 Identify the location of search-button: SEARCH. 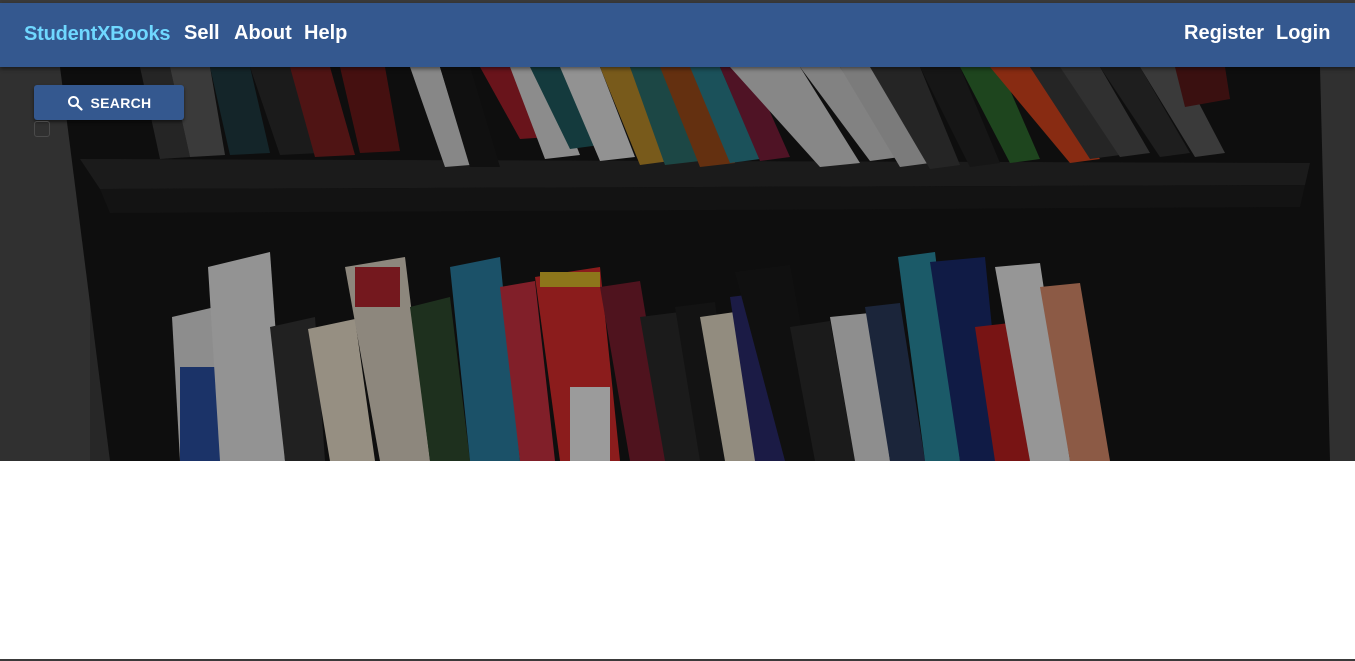
(109, 102).